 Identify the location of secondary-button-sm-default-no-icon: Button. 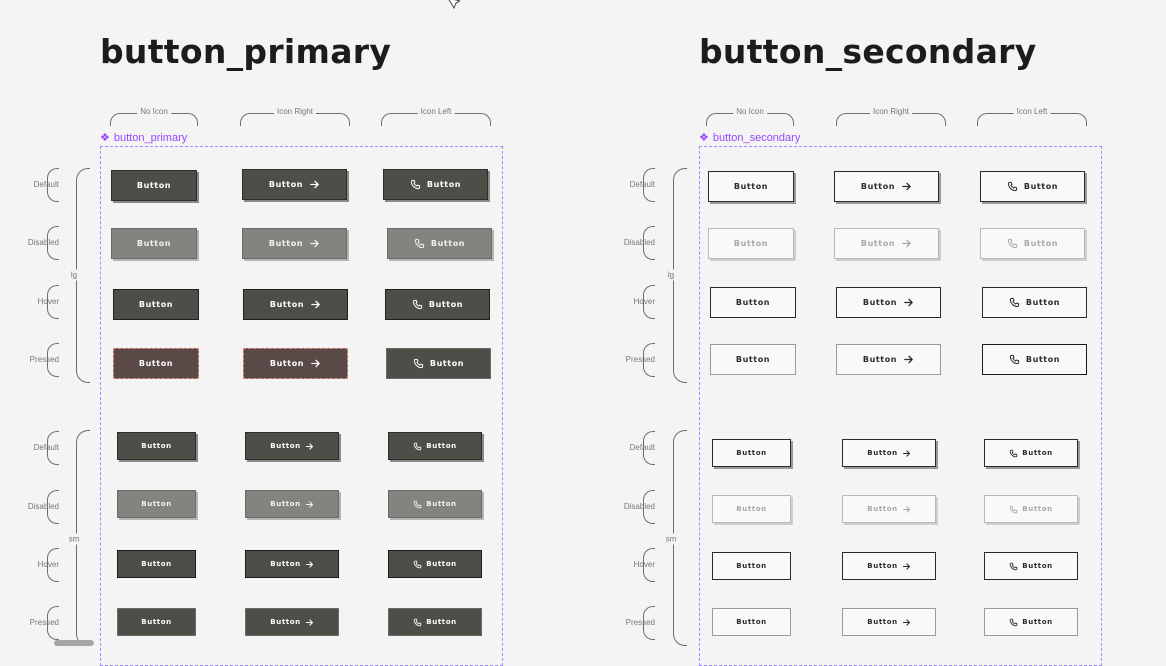
(751, 453).